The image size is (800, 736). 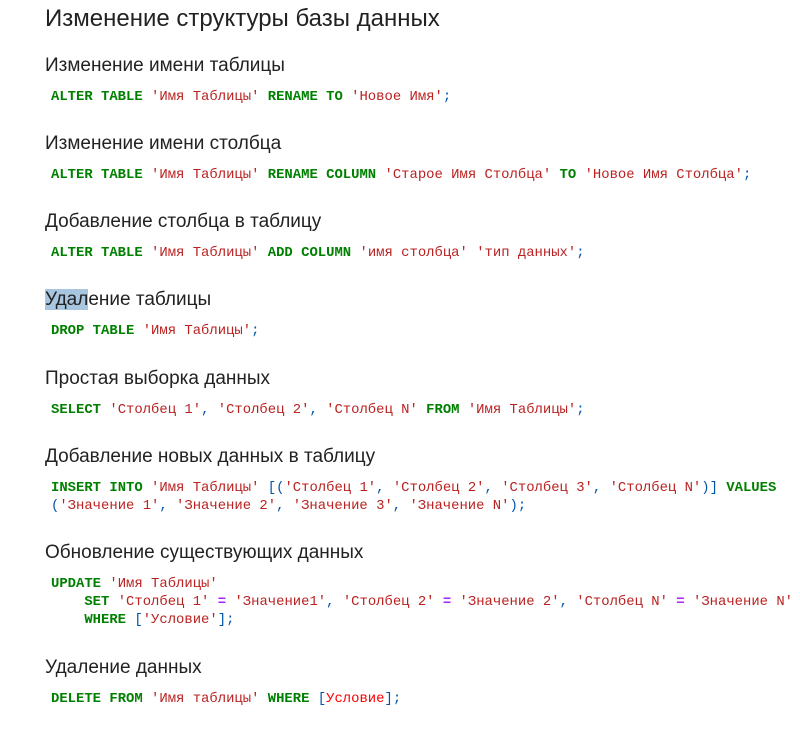 What do you see at coordinates (123, 667) in the screenshot?
I see `section-heading: Удаление данных` at bounding box center [123, 667].